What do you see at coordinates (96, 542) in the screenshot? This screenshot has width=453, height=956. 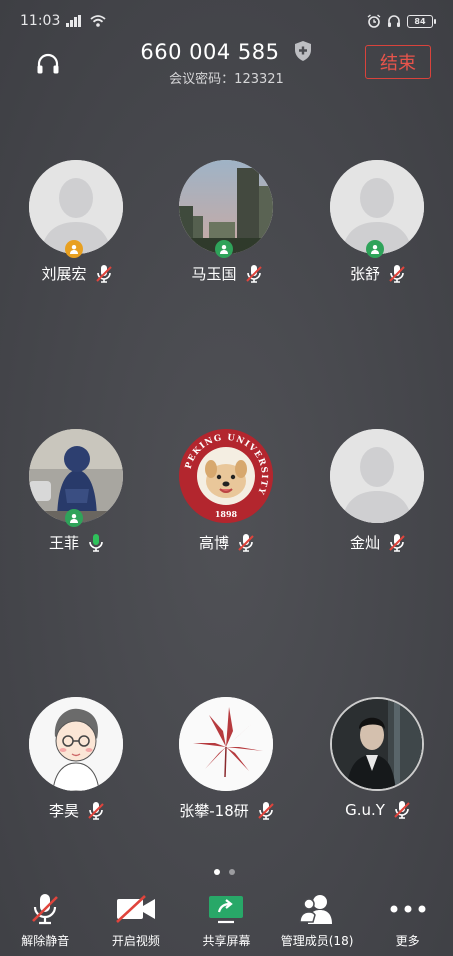 I see `mic-active-icon` at bounding box center [96, 542].